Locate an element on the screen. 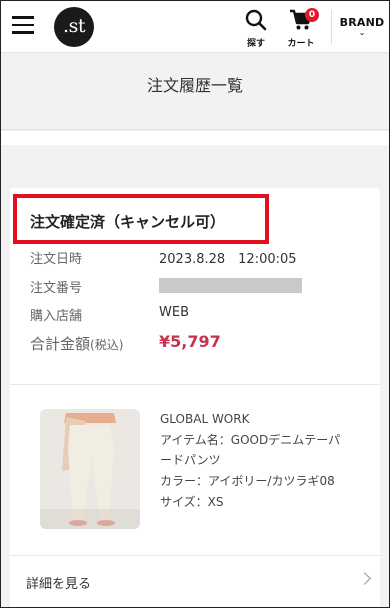 Image resolution: width=390 pixels, height=608 pixels. store-value: WEB is located at coordinates (174, 312).